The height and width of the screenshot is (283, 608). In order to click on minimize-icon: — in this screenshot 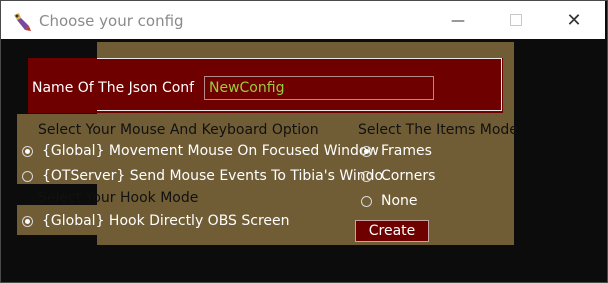, I will do `click(458, 21)`.